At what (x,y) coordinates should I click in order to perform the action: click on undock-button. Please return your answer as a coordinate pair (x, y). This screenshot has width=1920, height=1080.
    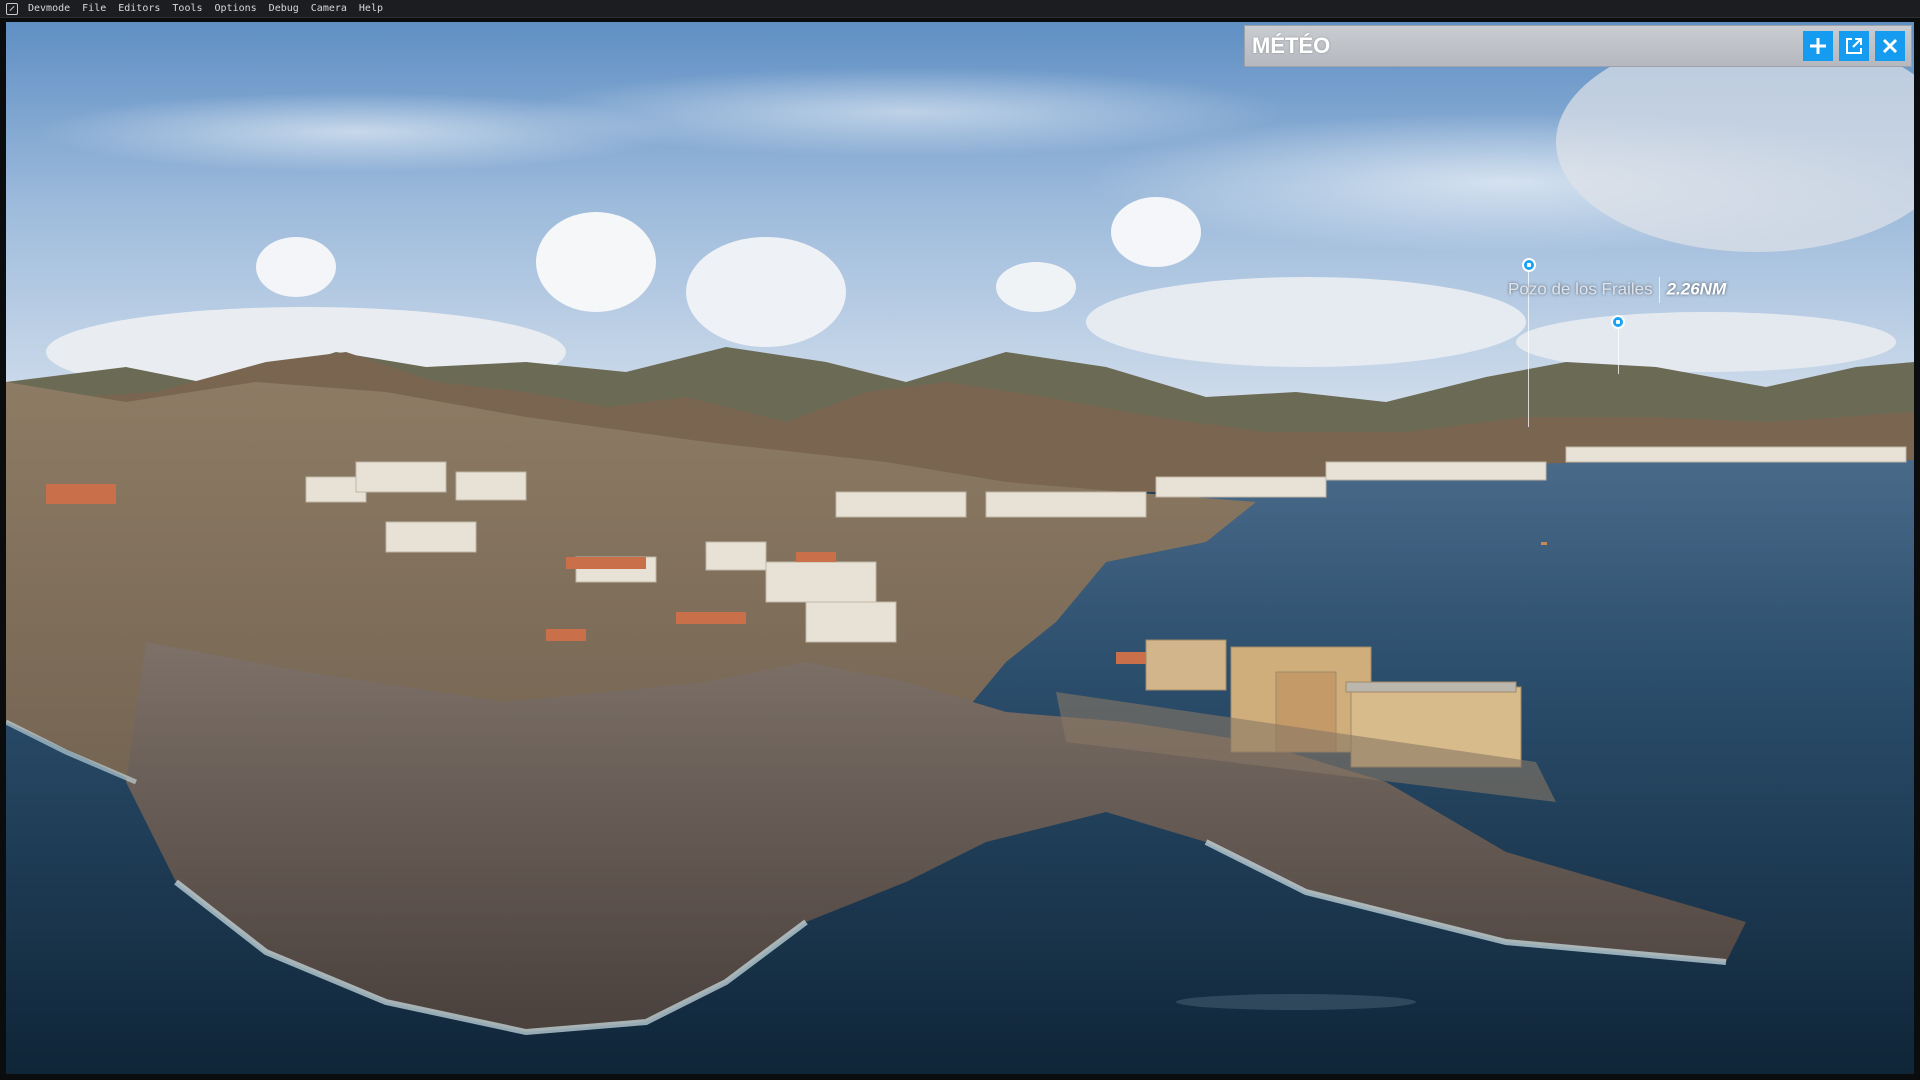
    Looking at the image, I should click on (1854, 46).